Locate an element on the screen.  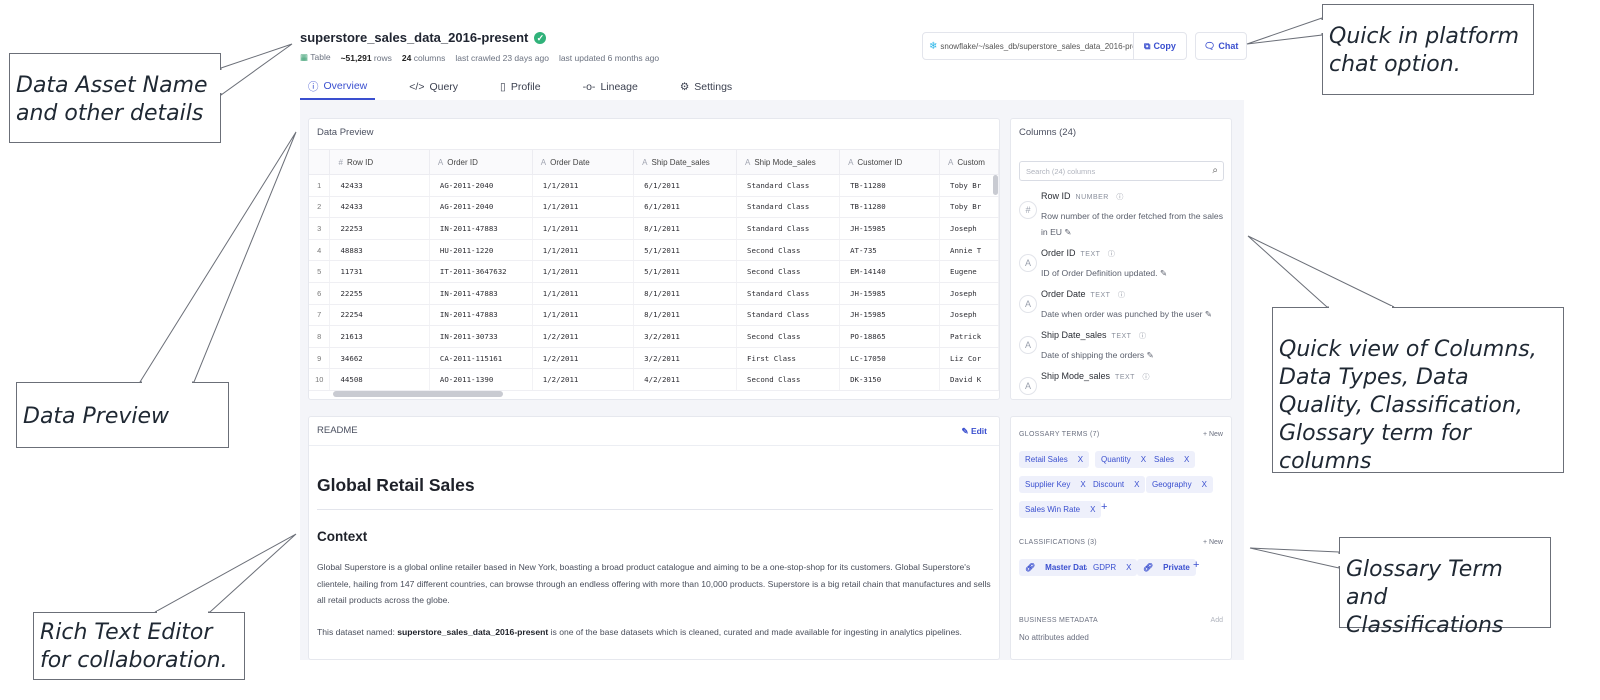
table-cell: AT-735 is located at coordinates (890, 250).